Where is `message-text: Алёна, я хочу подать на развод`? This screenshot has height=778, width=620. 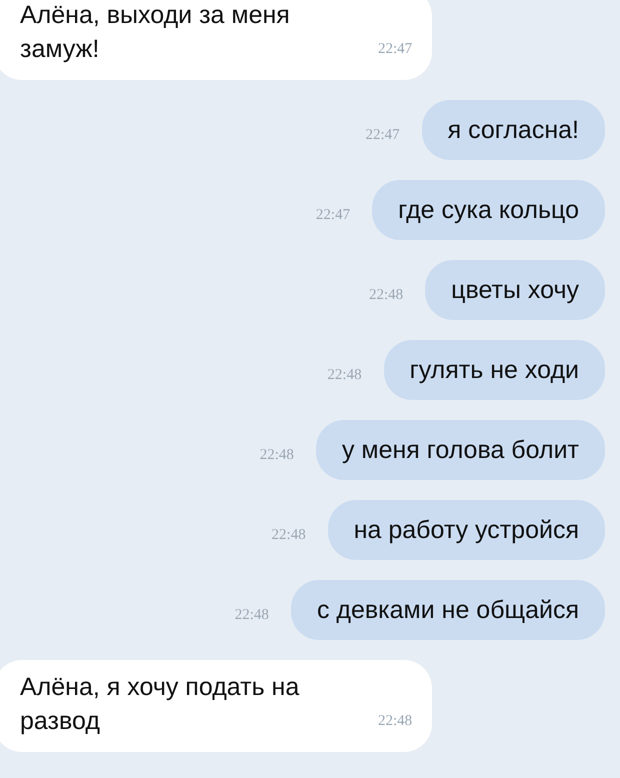 message-text: Алёна, я хочу подать на развод is located at coordinates (160, 704).